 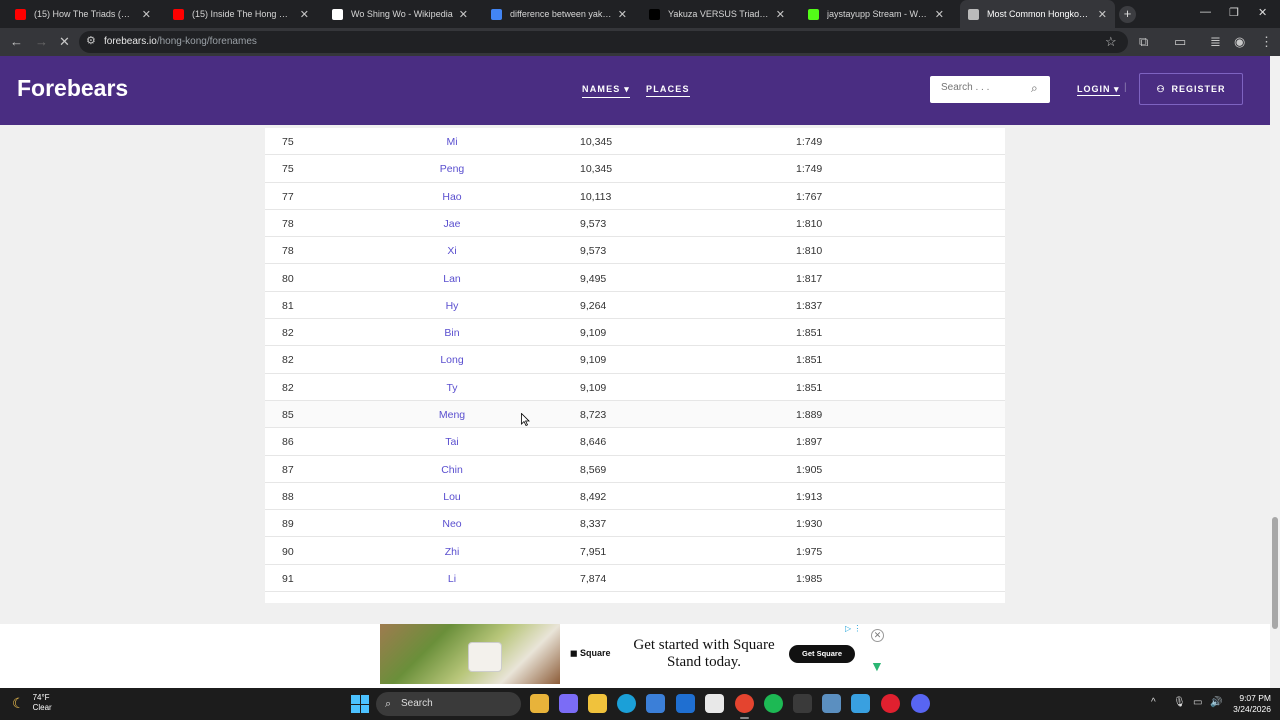 I want to click on minimize-icon: —, so click(x=1205, y=12).